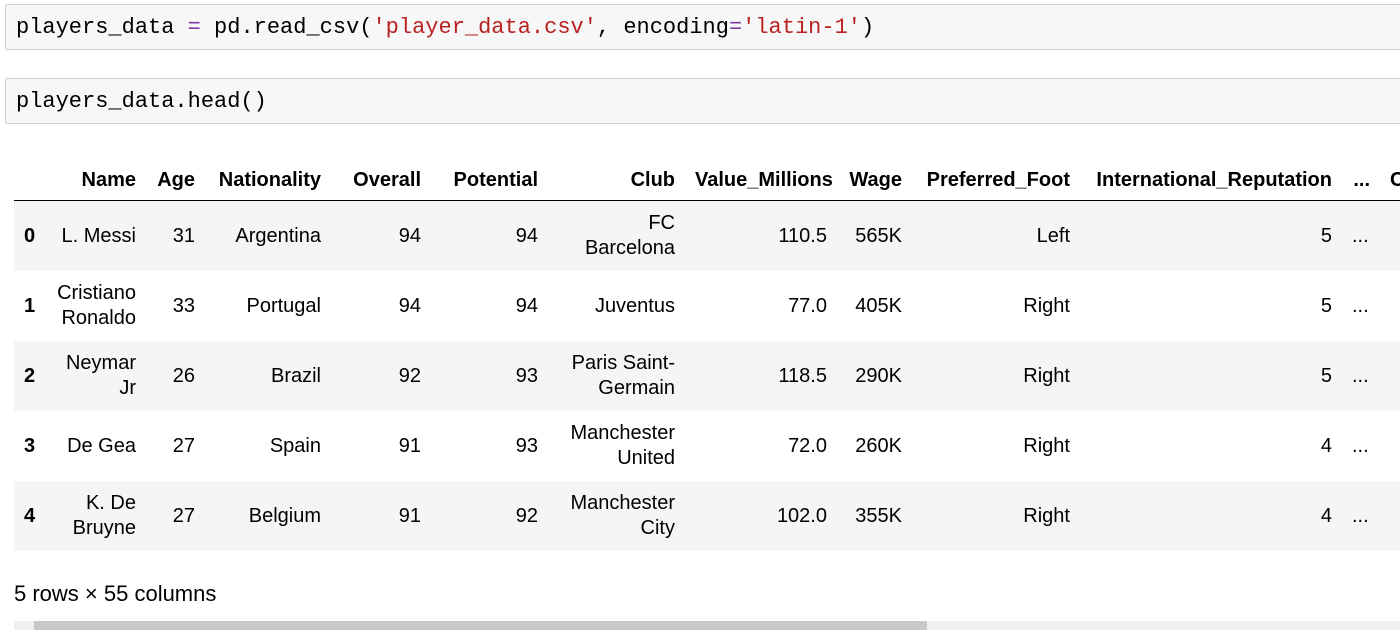 The height and width of the screenshot is (630, 1400). What do you see at coordinates (616, 180) in the screenshot?
I see `column-header: Club` at bounding box center [616, 180].